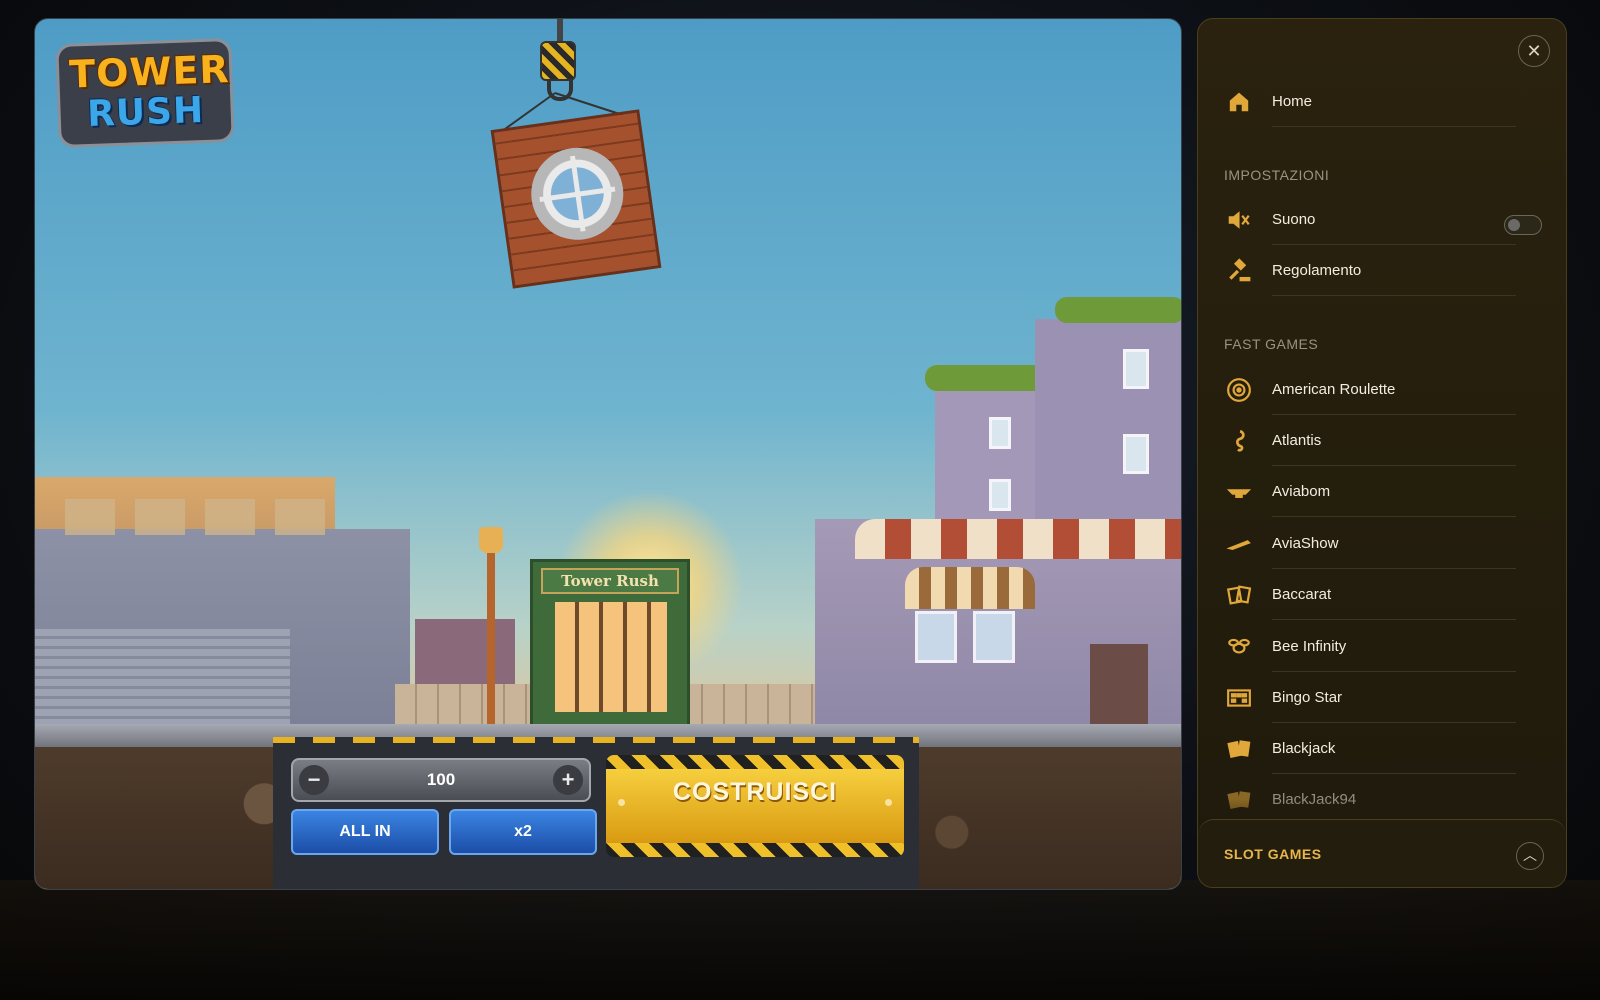 This screenshot has height=1000, width=1600. What do you see at coordinates (1119, 684) in the screenshot?
I see `building-door` at bounding box center [1119, 684].